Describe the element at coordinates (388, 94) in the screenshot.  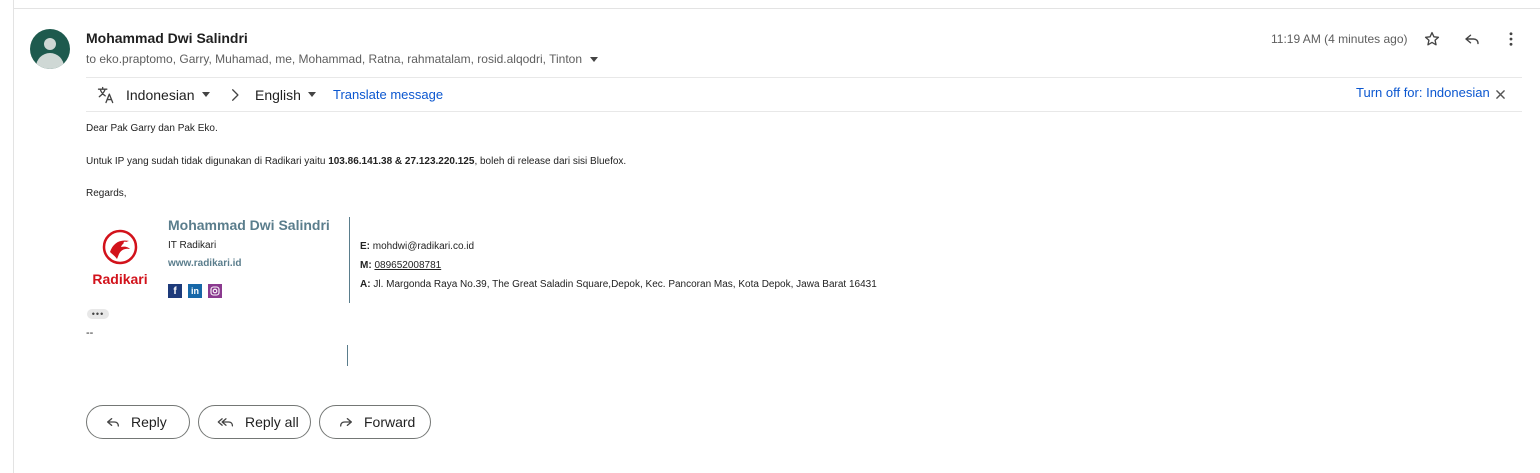
I see `translate-message-link: Translate message` at that location.